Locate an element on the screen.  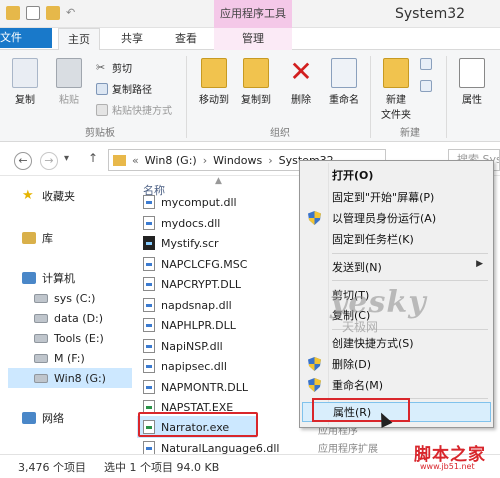
star-icon: ★ is located at coordinates (28, 195).